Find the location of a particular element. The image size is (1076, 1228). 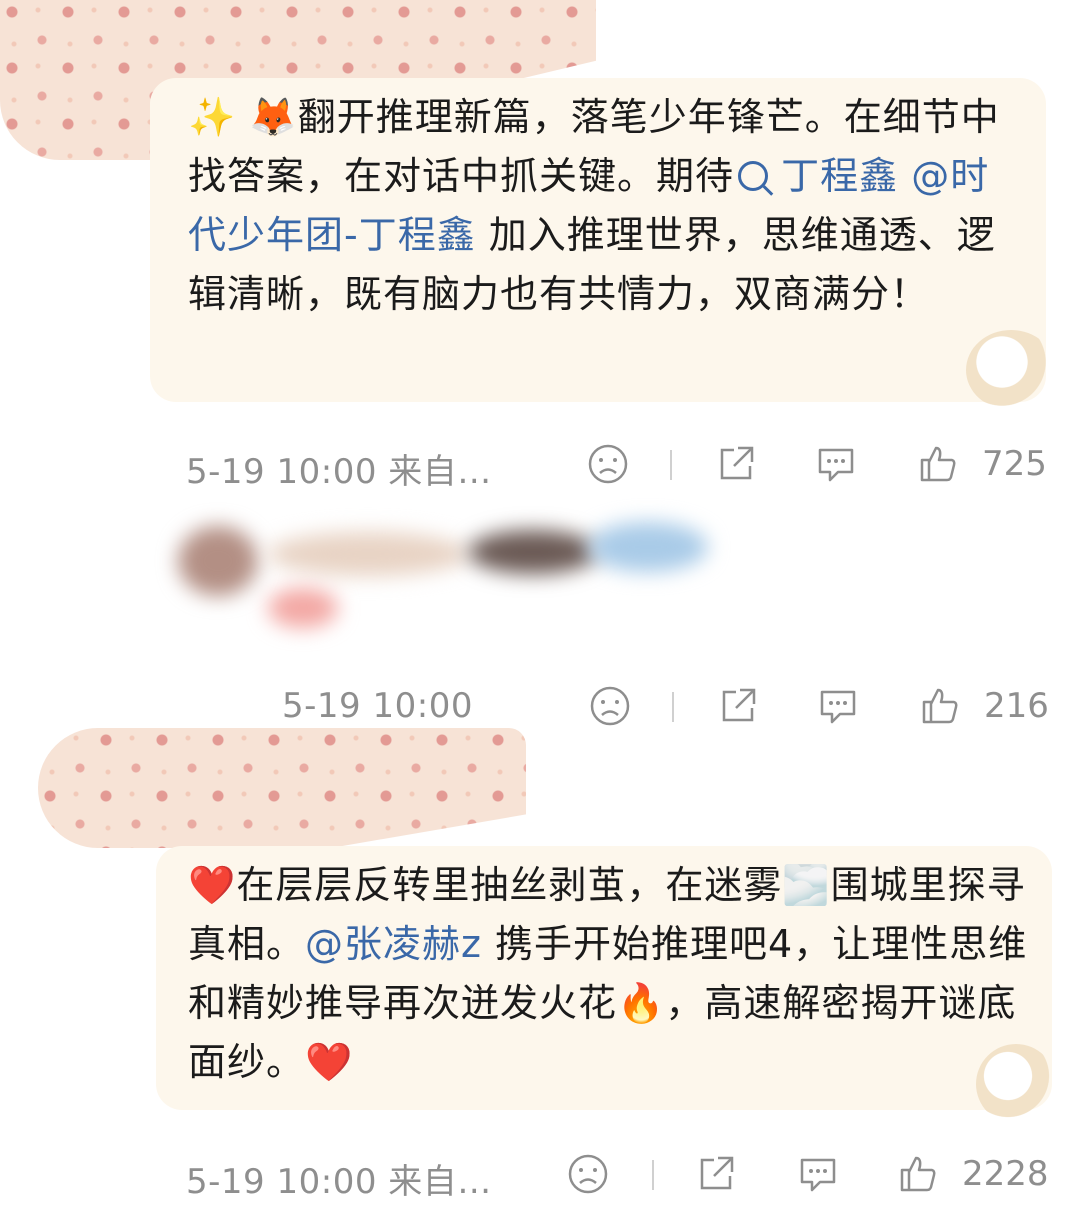

bunny-sticker-icon is located at coordinates (1011, 370).